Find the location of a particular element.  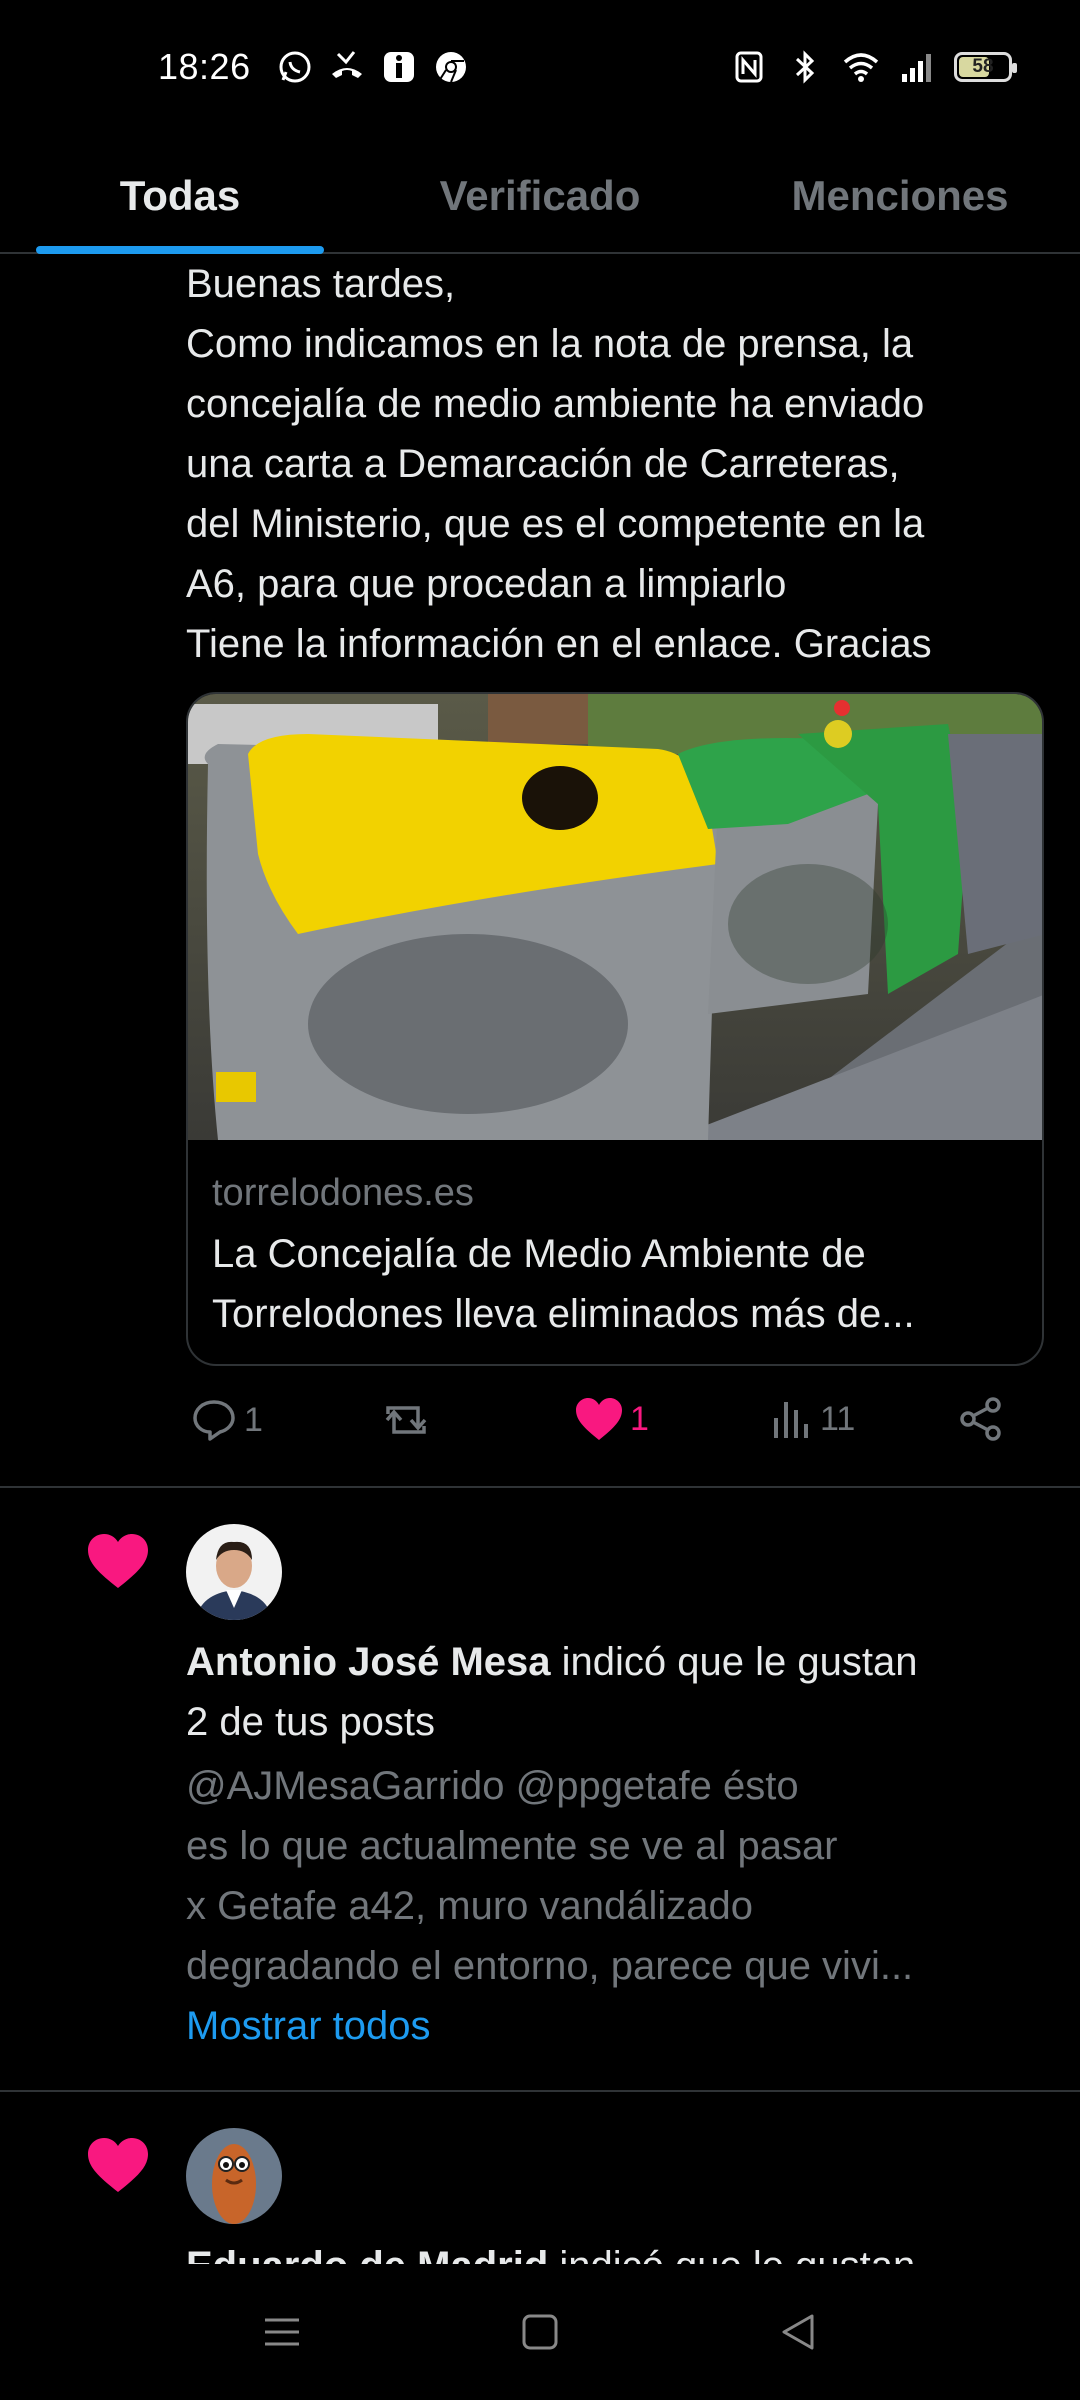

post-text-line: A6, para que procedan a limpiarlo is located at coordinates (486, 584).